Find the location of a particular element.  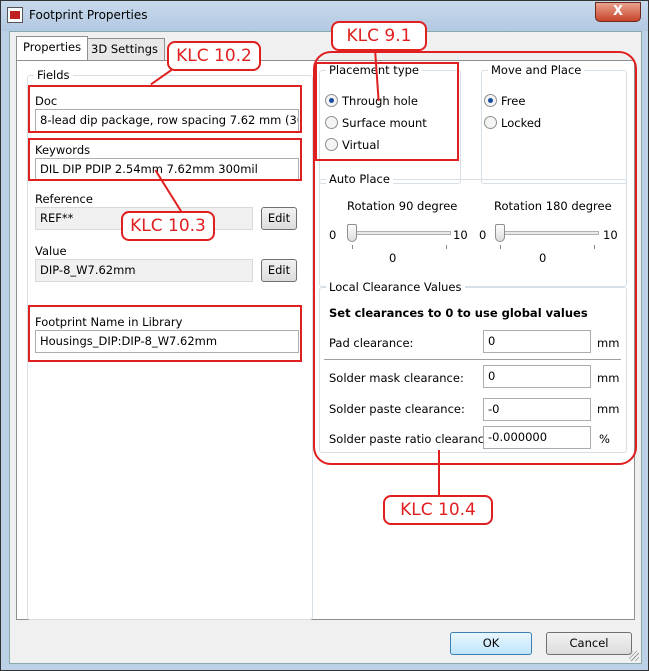

value-label: Value is located at coordinates (51, 251).